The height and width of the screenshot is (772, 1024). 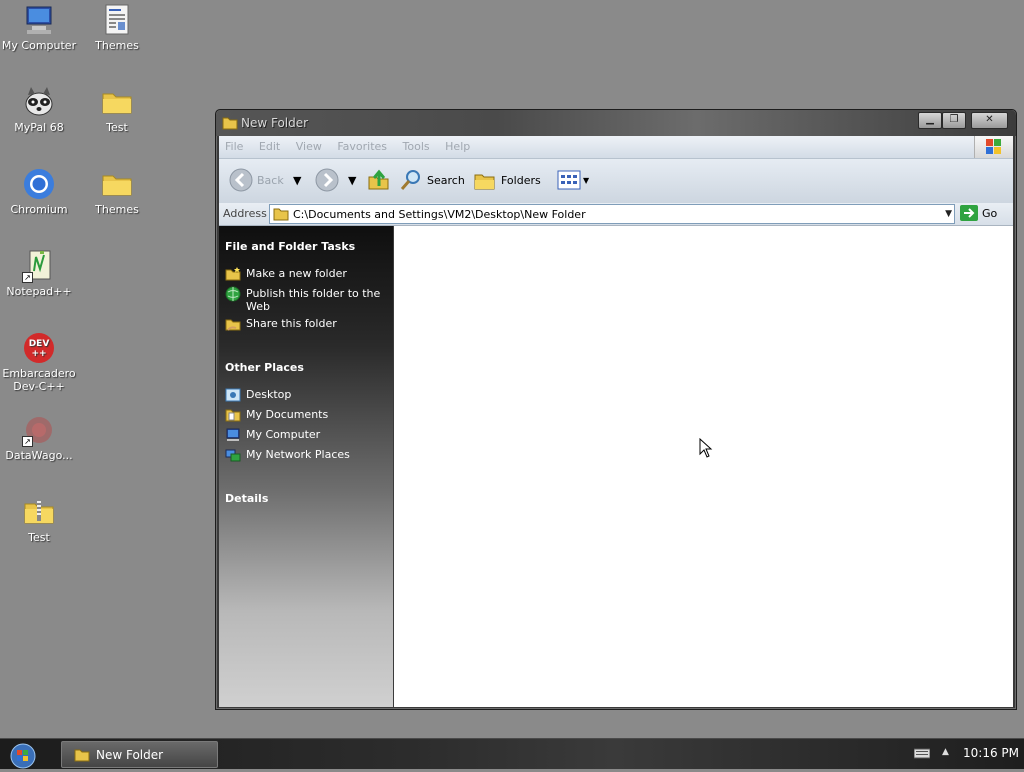 What do you see at coordinates (39, 127) in the screenshot?
I see `desktop-icon-label: MyPal 68` at bounding box center [39, 127].